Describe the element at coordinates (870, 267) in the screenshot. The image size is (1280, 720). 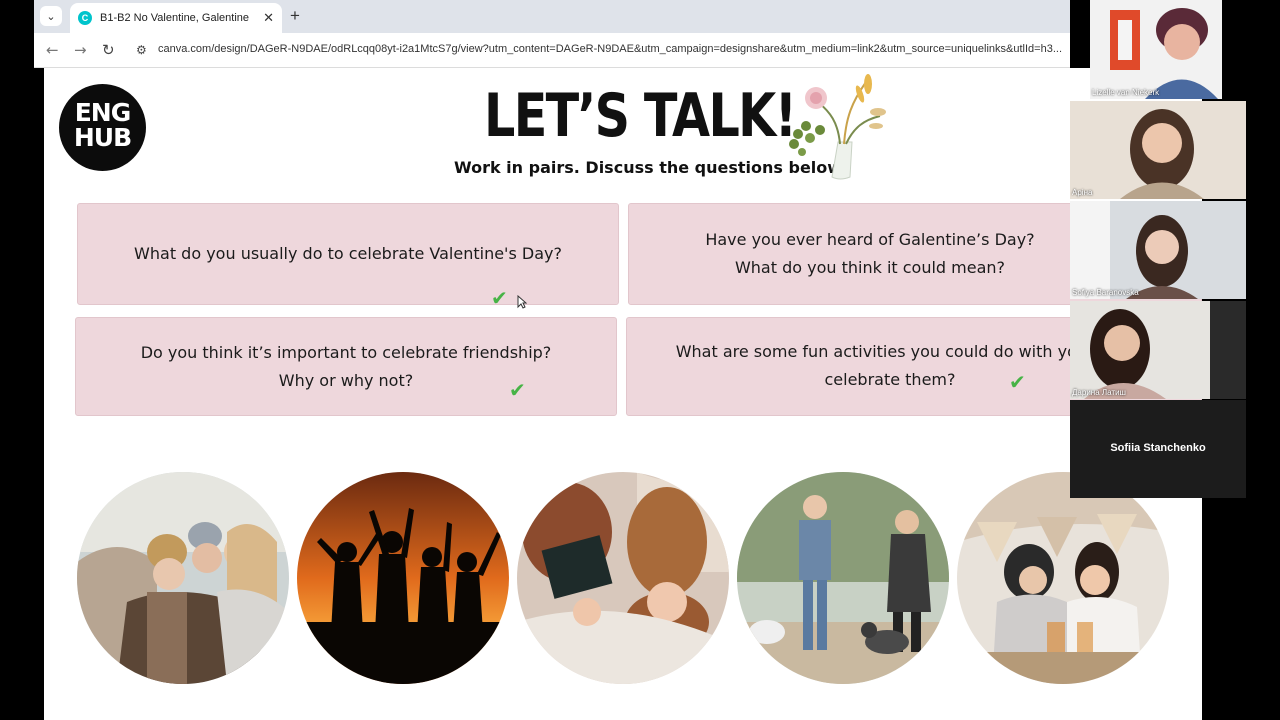
I see `question-2-line-2: What do you think it could mean?` at that location.